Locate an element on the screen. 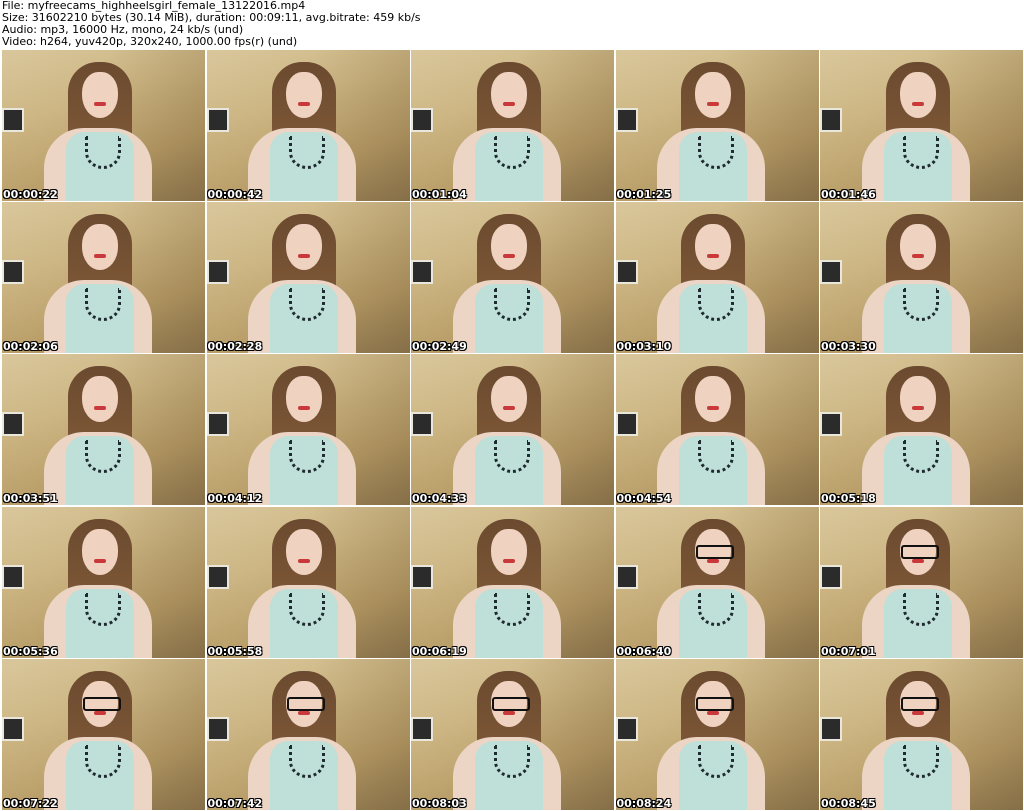  video-thumbnail: 00:08:03 is located at coordinates (512, 734).